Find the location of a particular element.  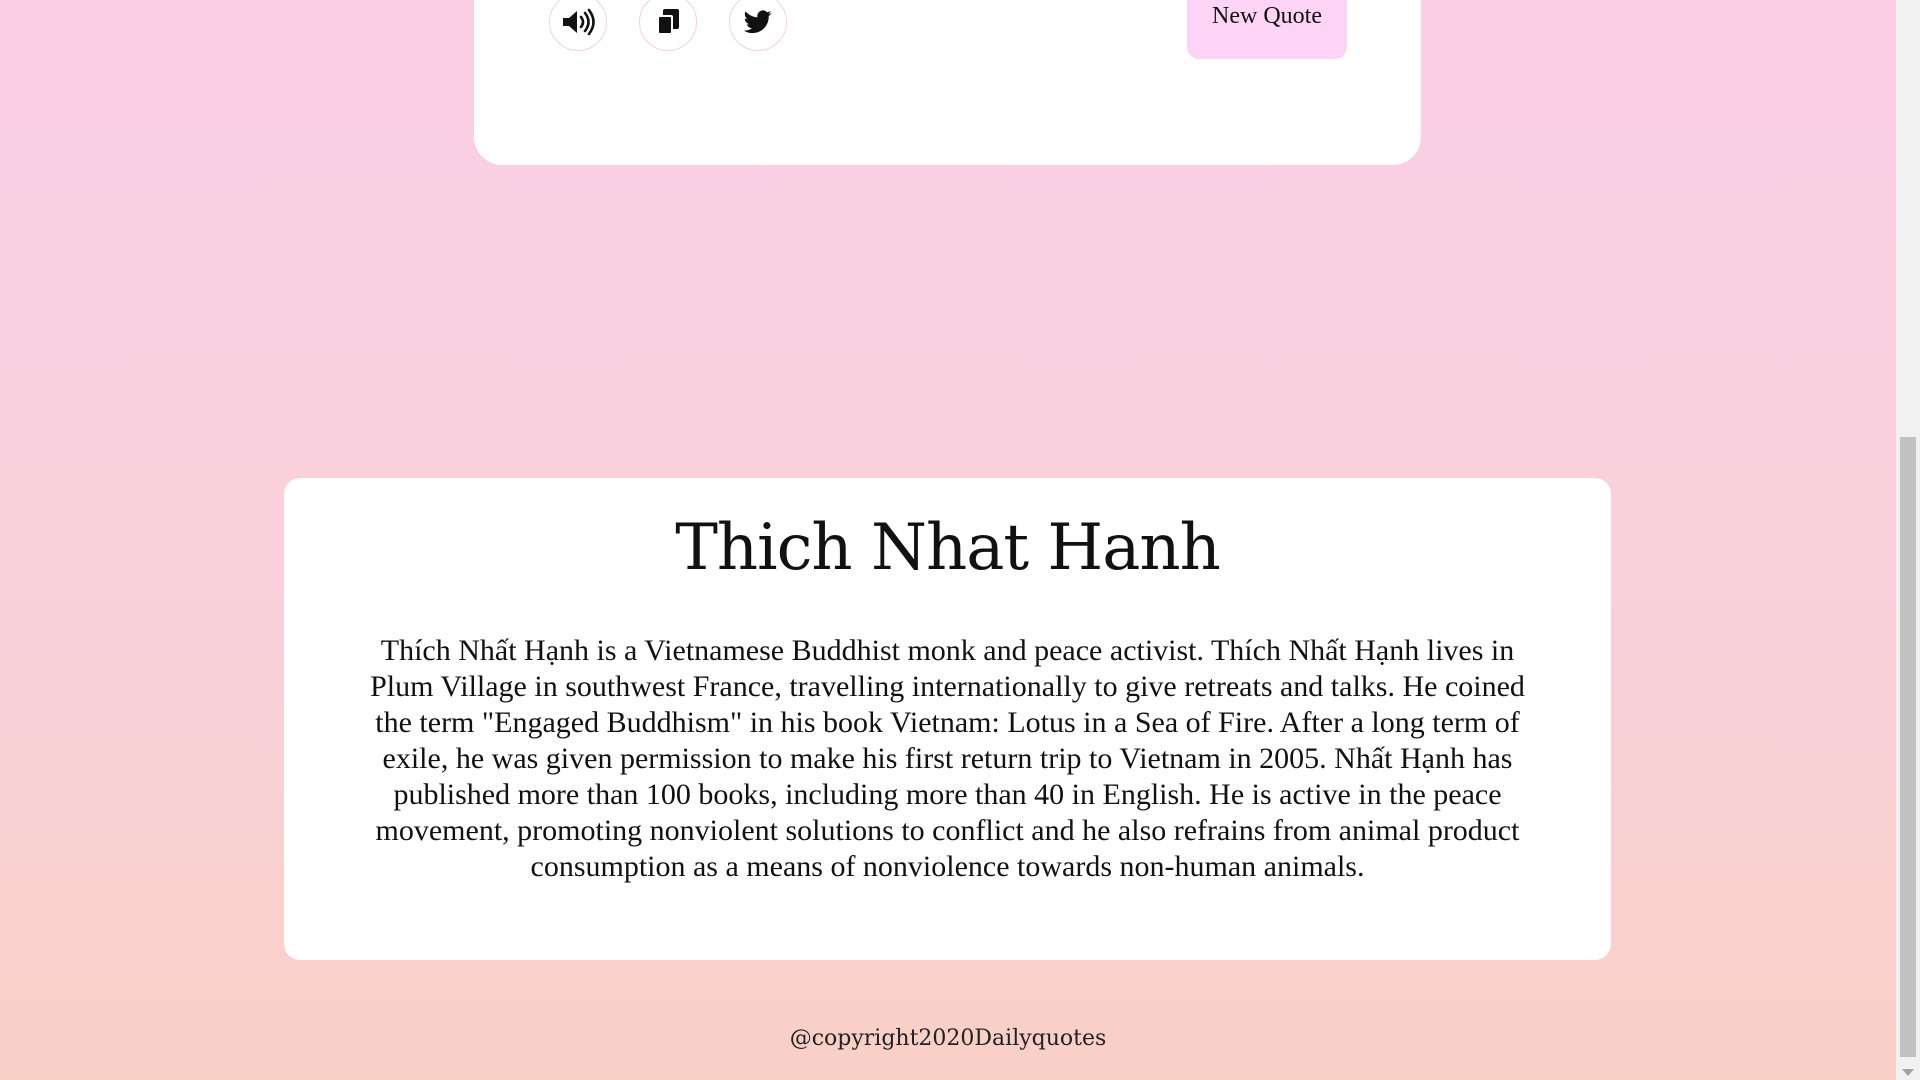

twitter-icon is located at coordinates (758, 22).